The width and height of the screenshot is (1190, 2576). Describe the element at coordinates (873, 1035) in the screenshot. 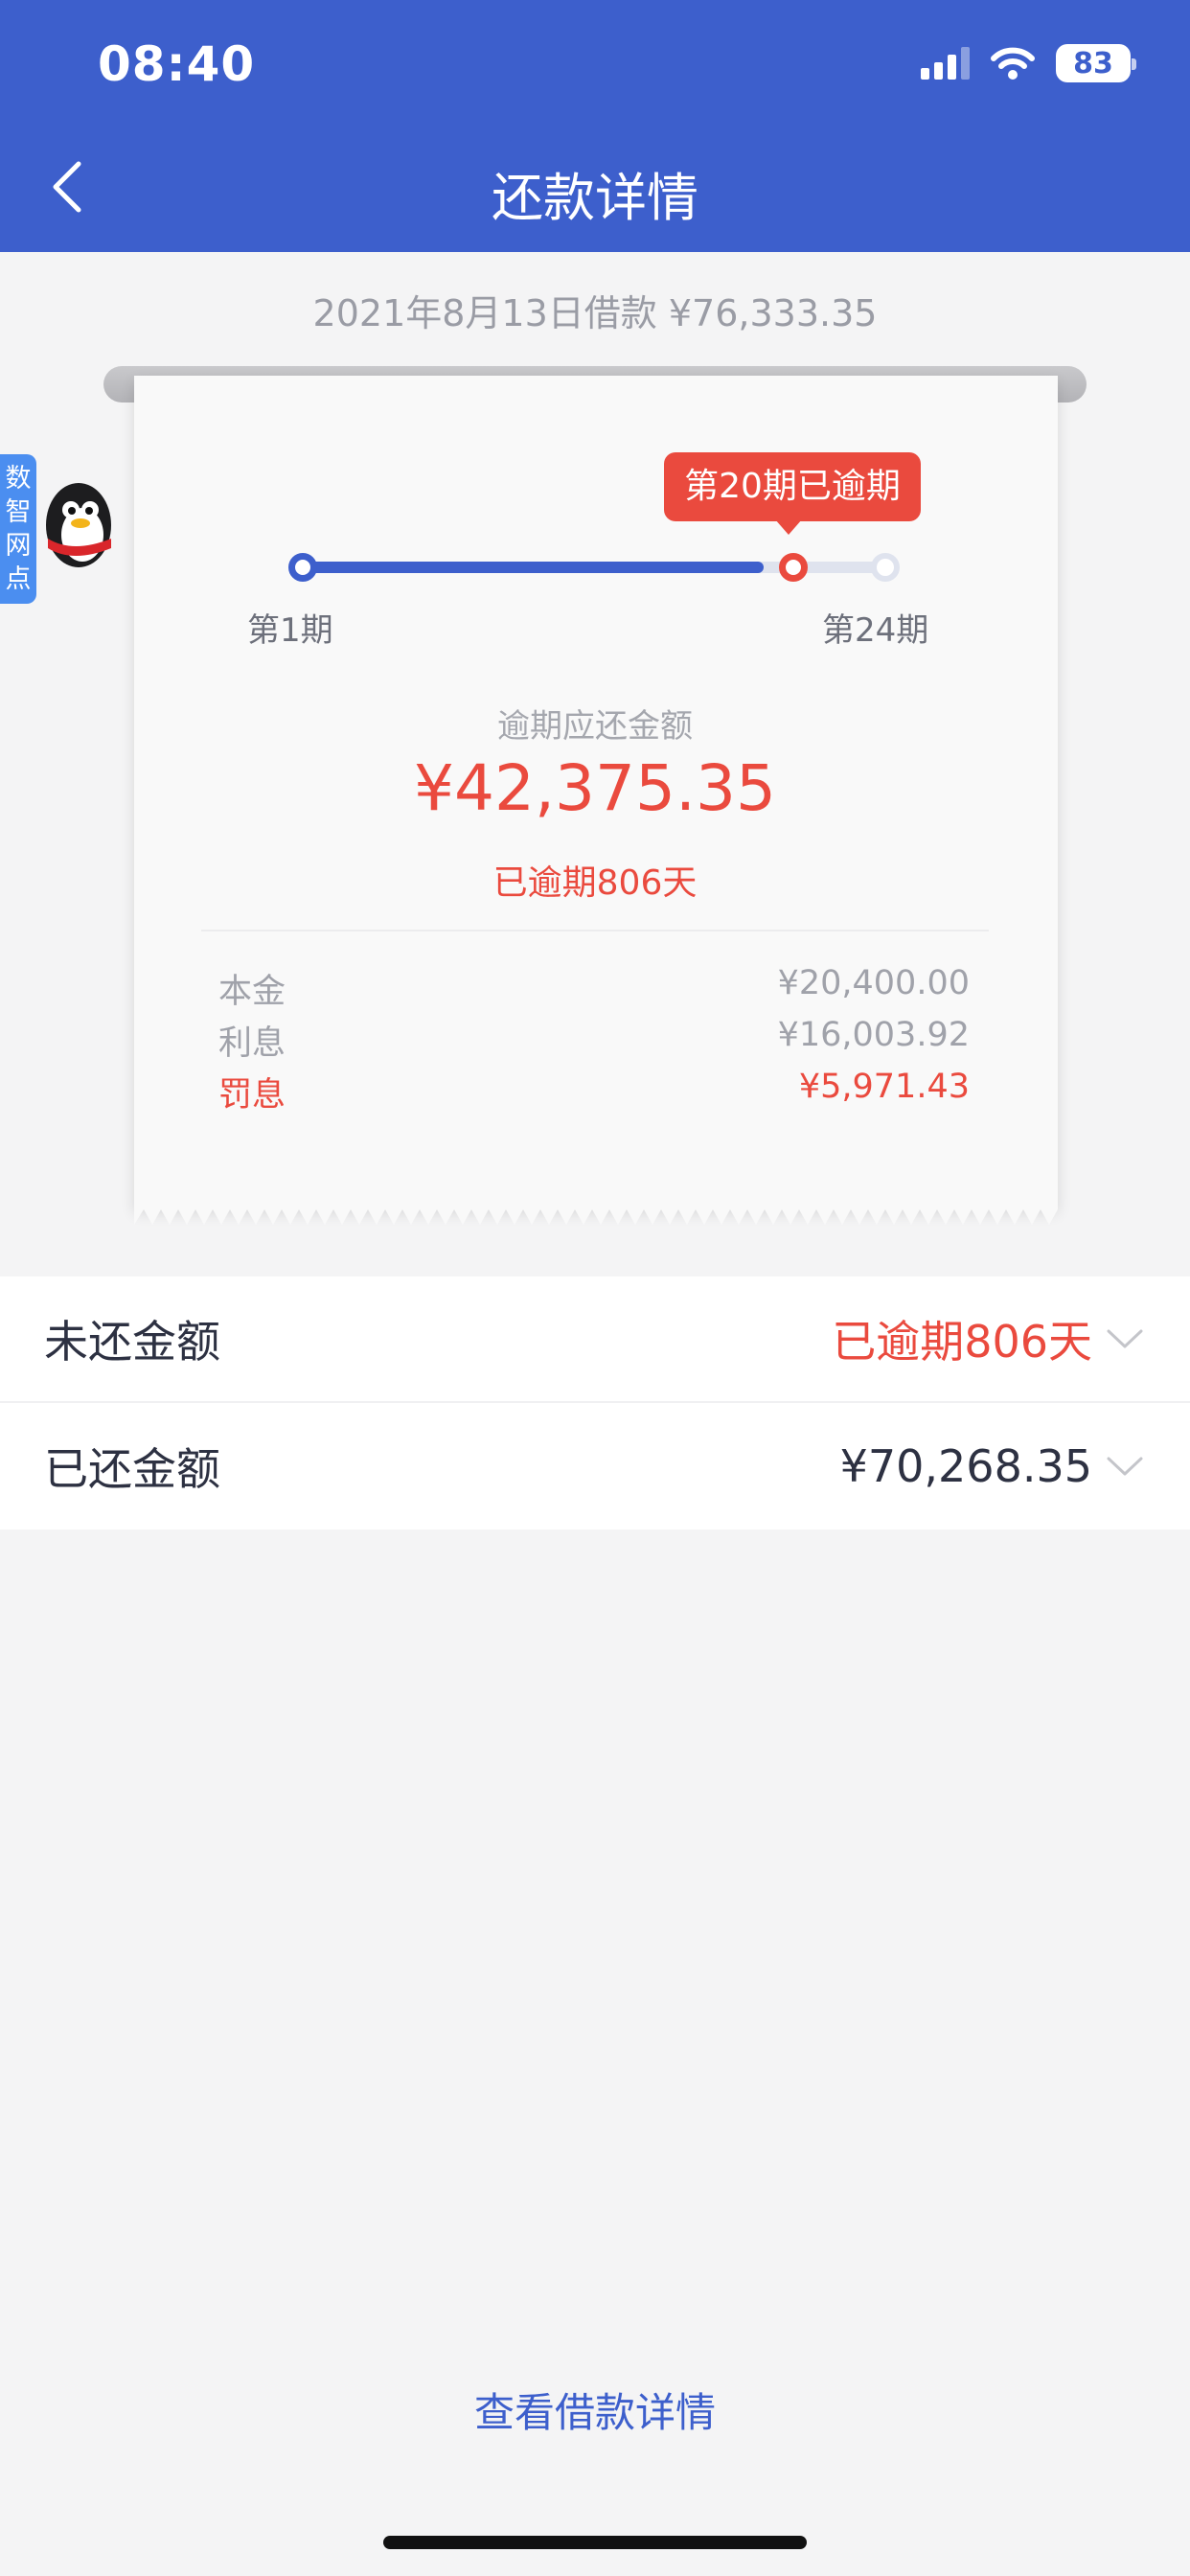

I see `breakdown-value: ¥16,003.92` at that location.